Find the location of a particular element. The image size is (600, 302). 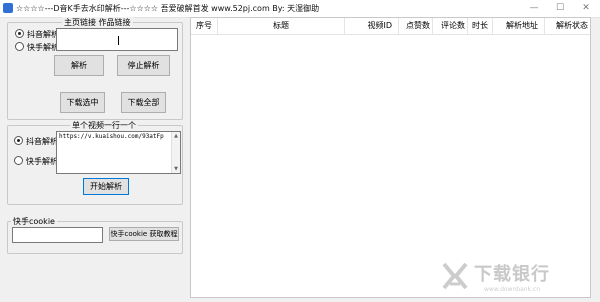

text-caret is located at coordinates (118, 40).